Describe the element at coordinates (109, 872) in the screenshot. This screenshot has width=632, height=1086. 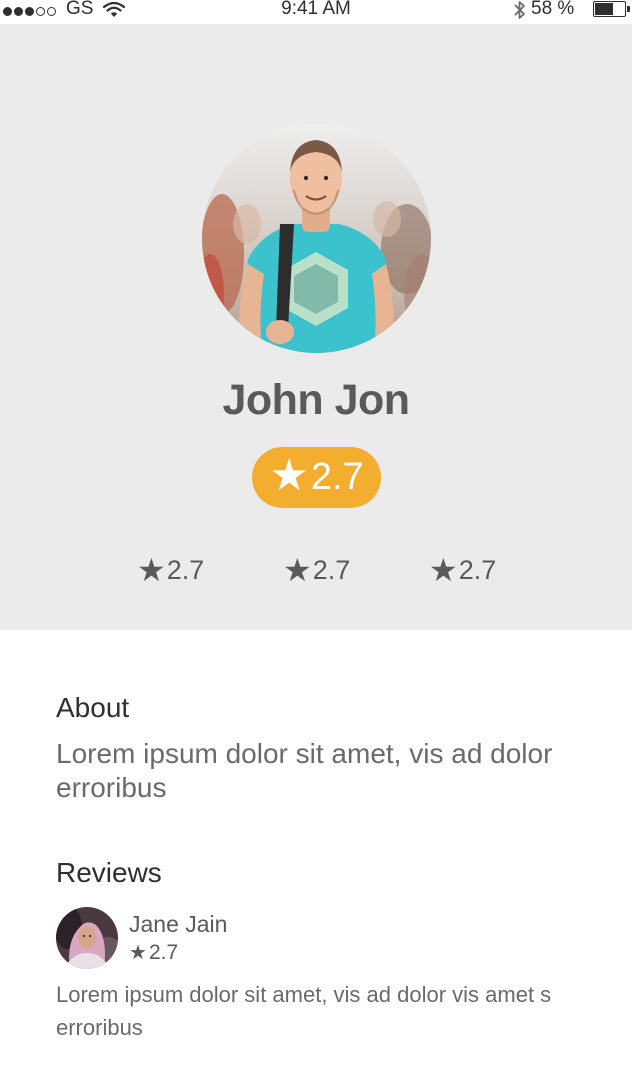
I see `reviews-title: Reviews` at that location.